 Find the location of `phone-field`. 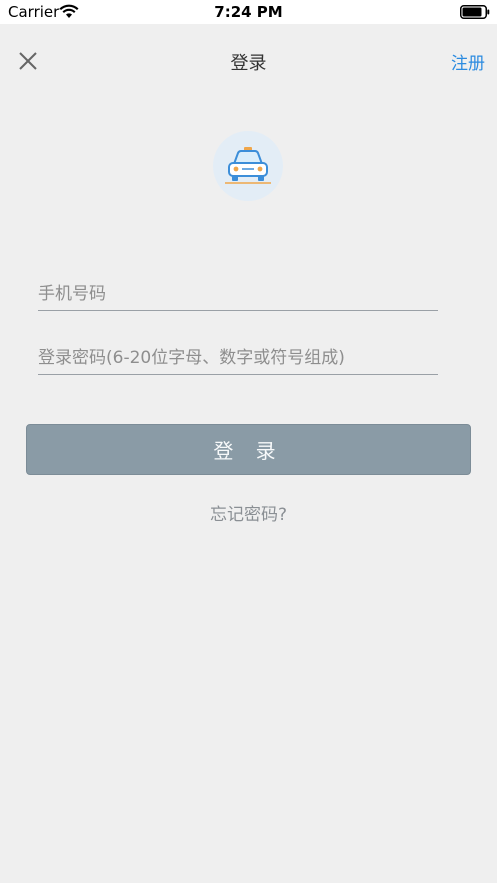

phone-field is located at coordinates (238, 294).